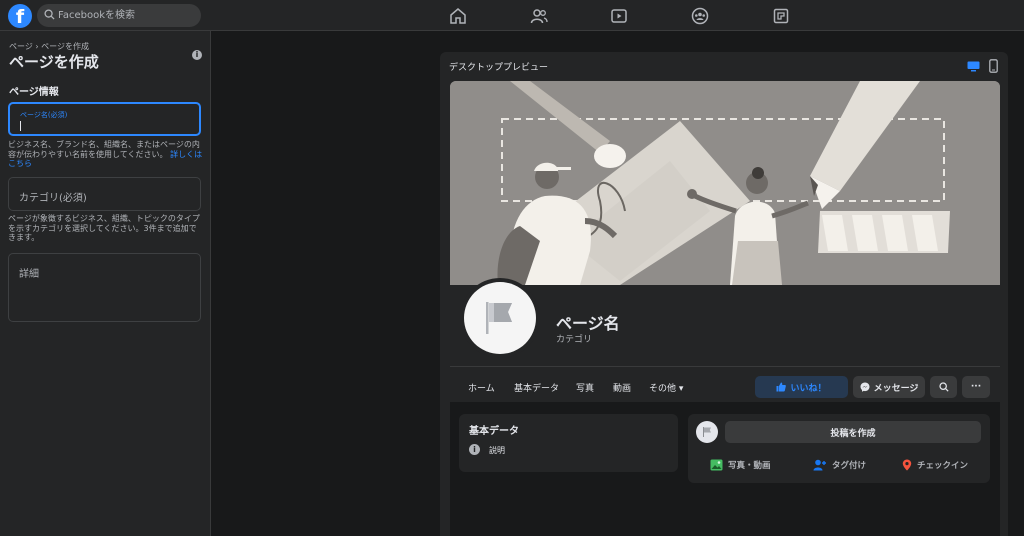 Image resolution: width=1024 pixels, height=536 pixels. What do you see at coordinates (512, 15) in the screenshot?
I see `top-bar: f` at bounding box center [512, 15].